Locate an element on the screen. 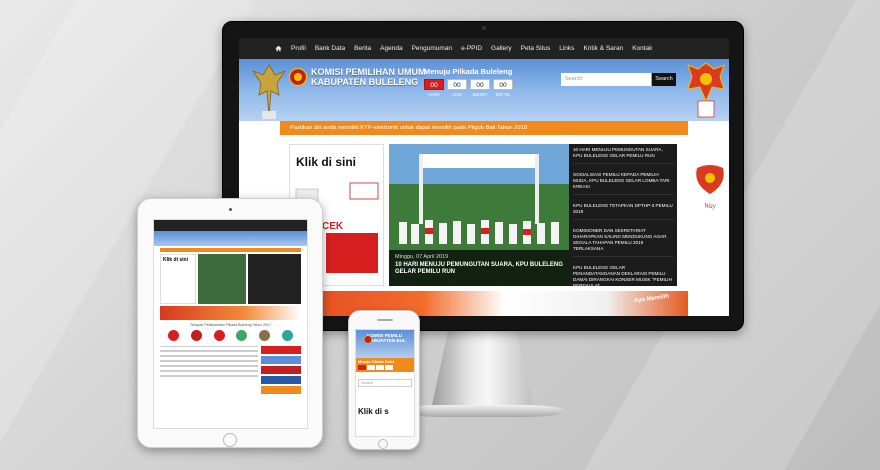  tablet-info-banner is located at coordinates (230, 313).